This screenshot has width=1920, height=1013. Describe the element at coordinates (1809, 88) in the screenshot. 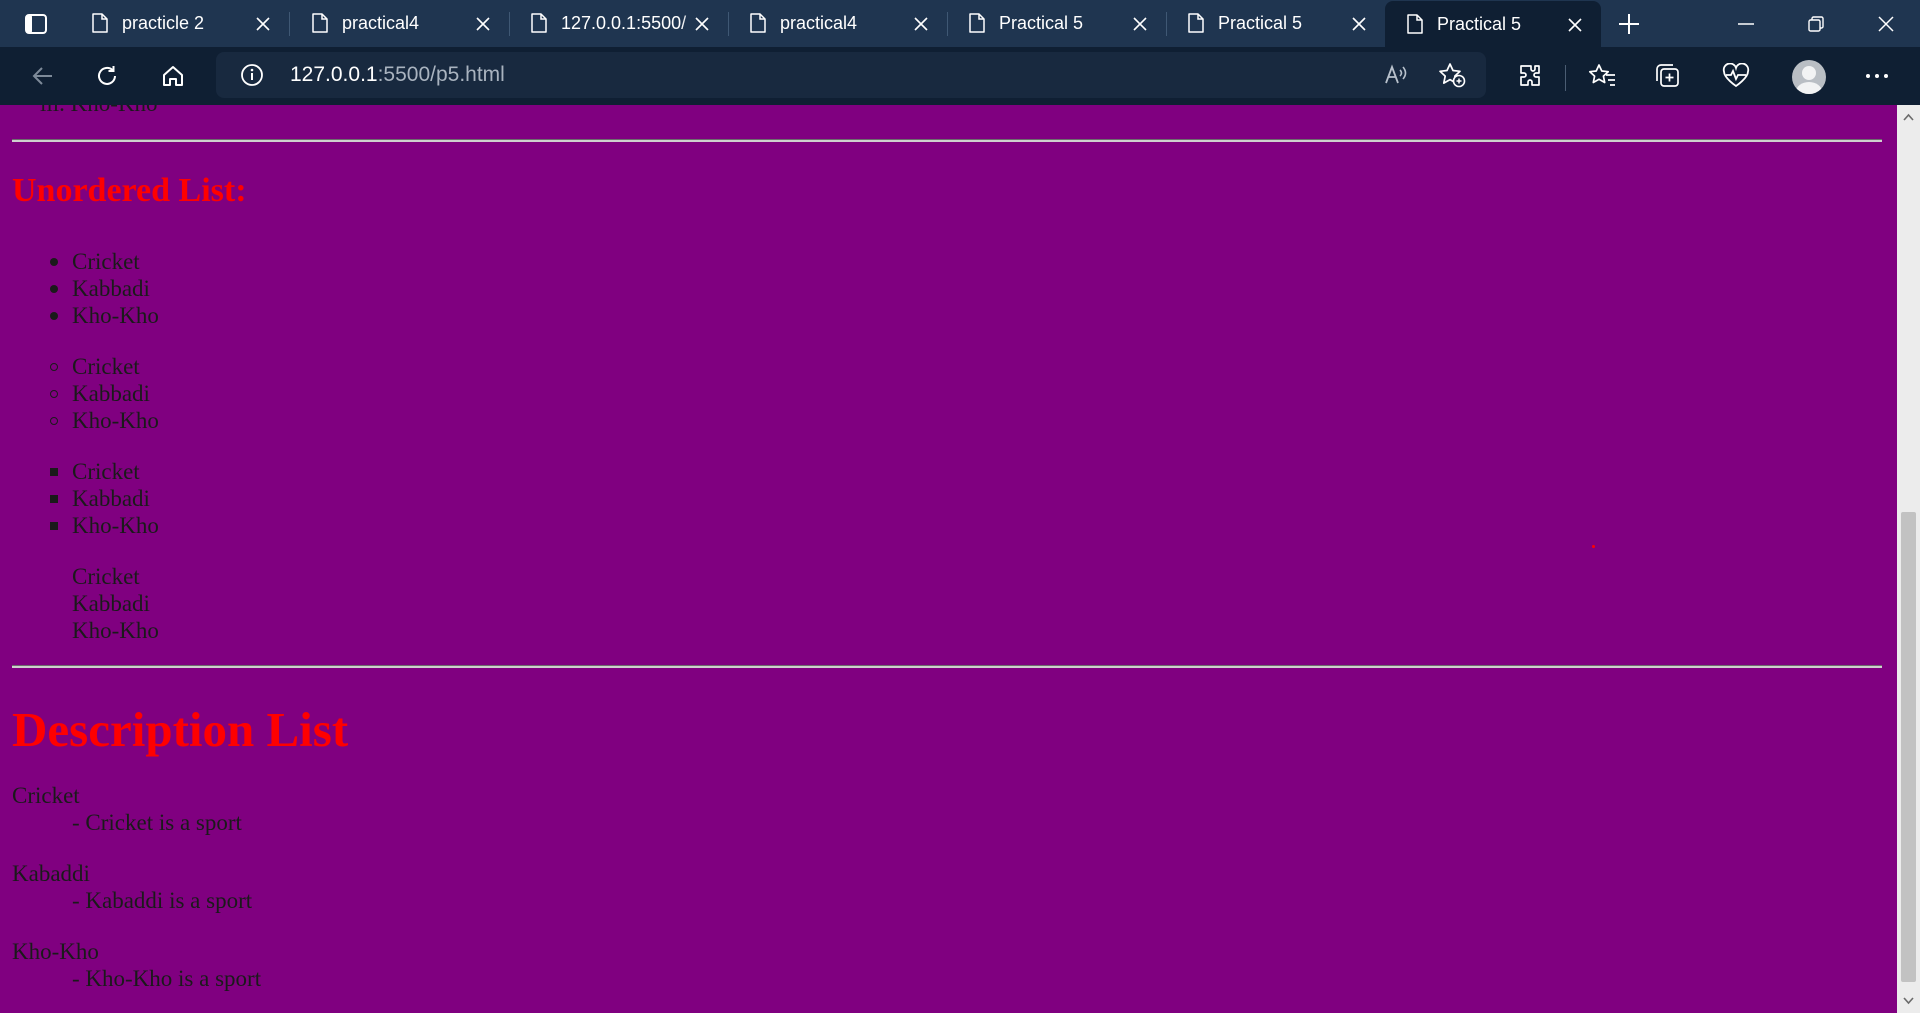

I see `avatar-body` at that location.